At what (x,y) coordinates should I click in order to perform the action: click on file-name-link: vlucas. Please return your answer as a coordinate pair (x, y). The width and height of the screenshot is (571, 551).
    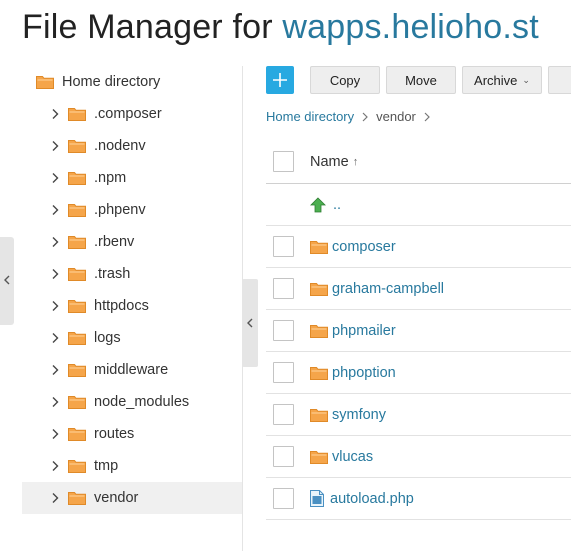
    Looking at the image, I should click on (341, 456).